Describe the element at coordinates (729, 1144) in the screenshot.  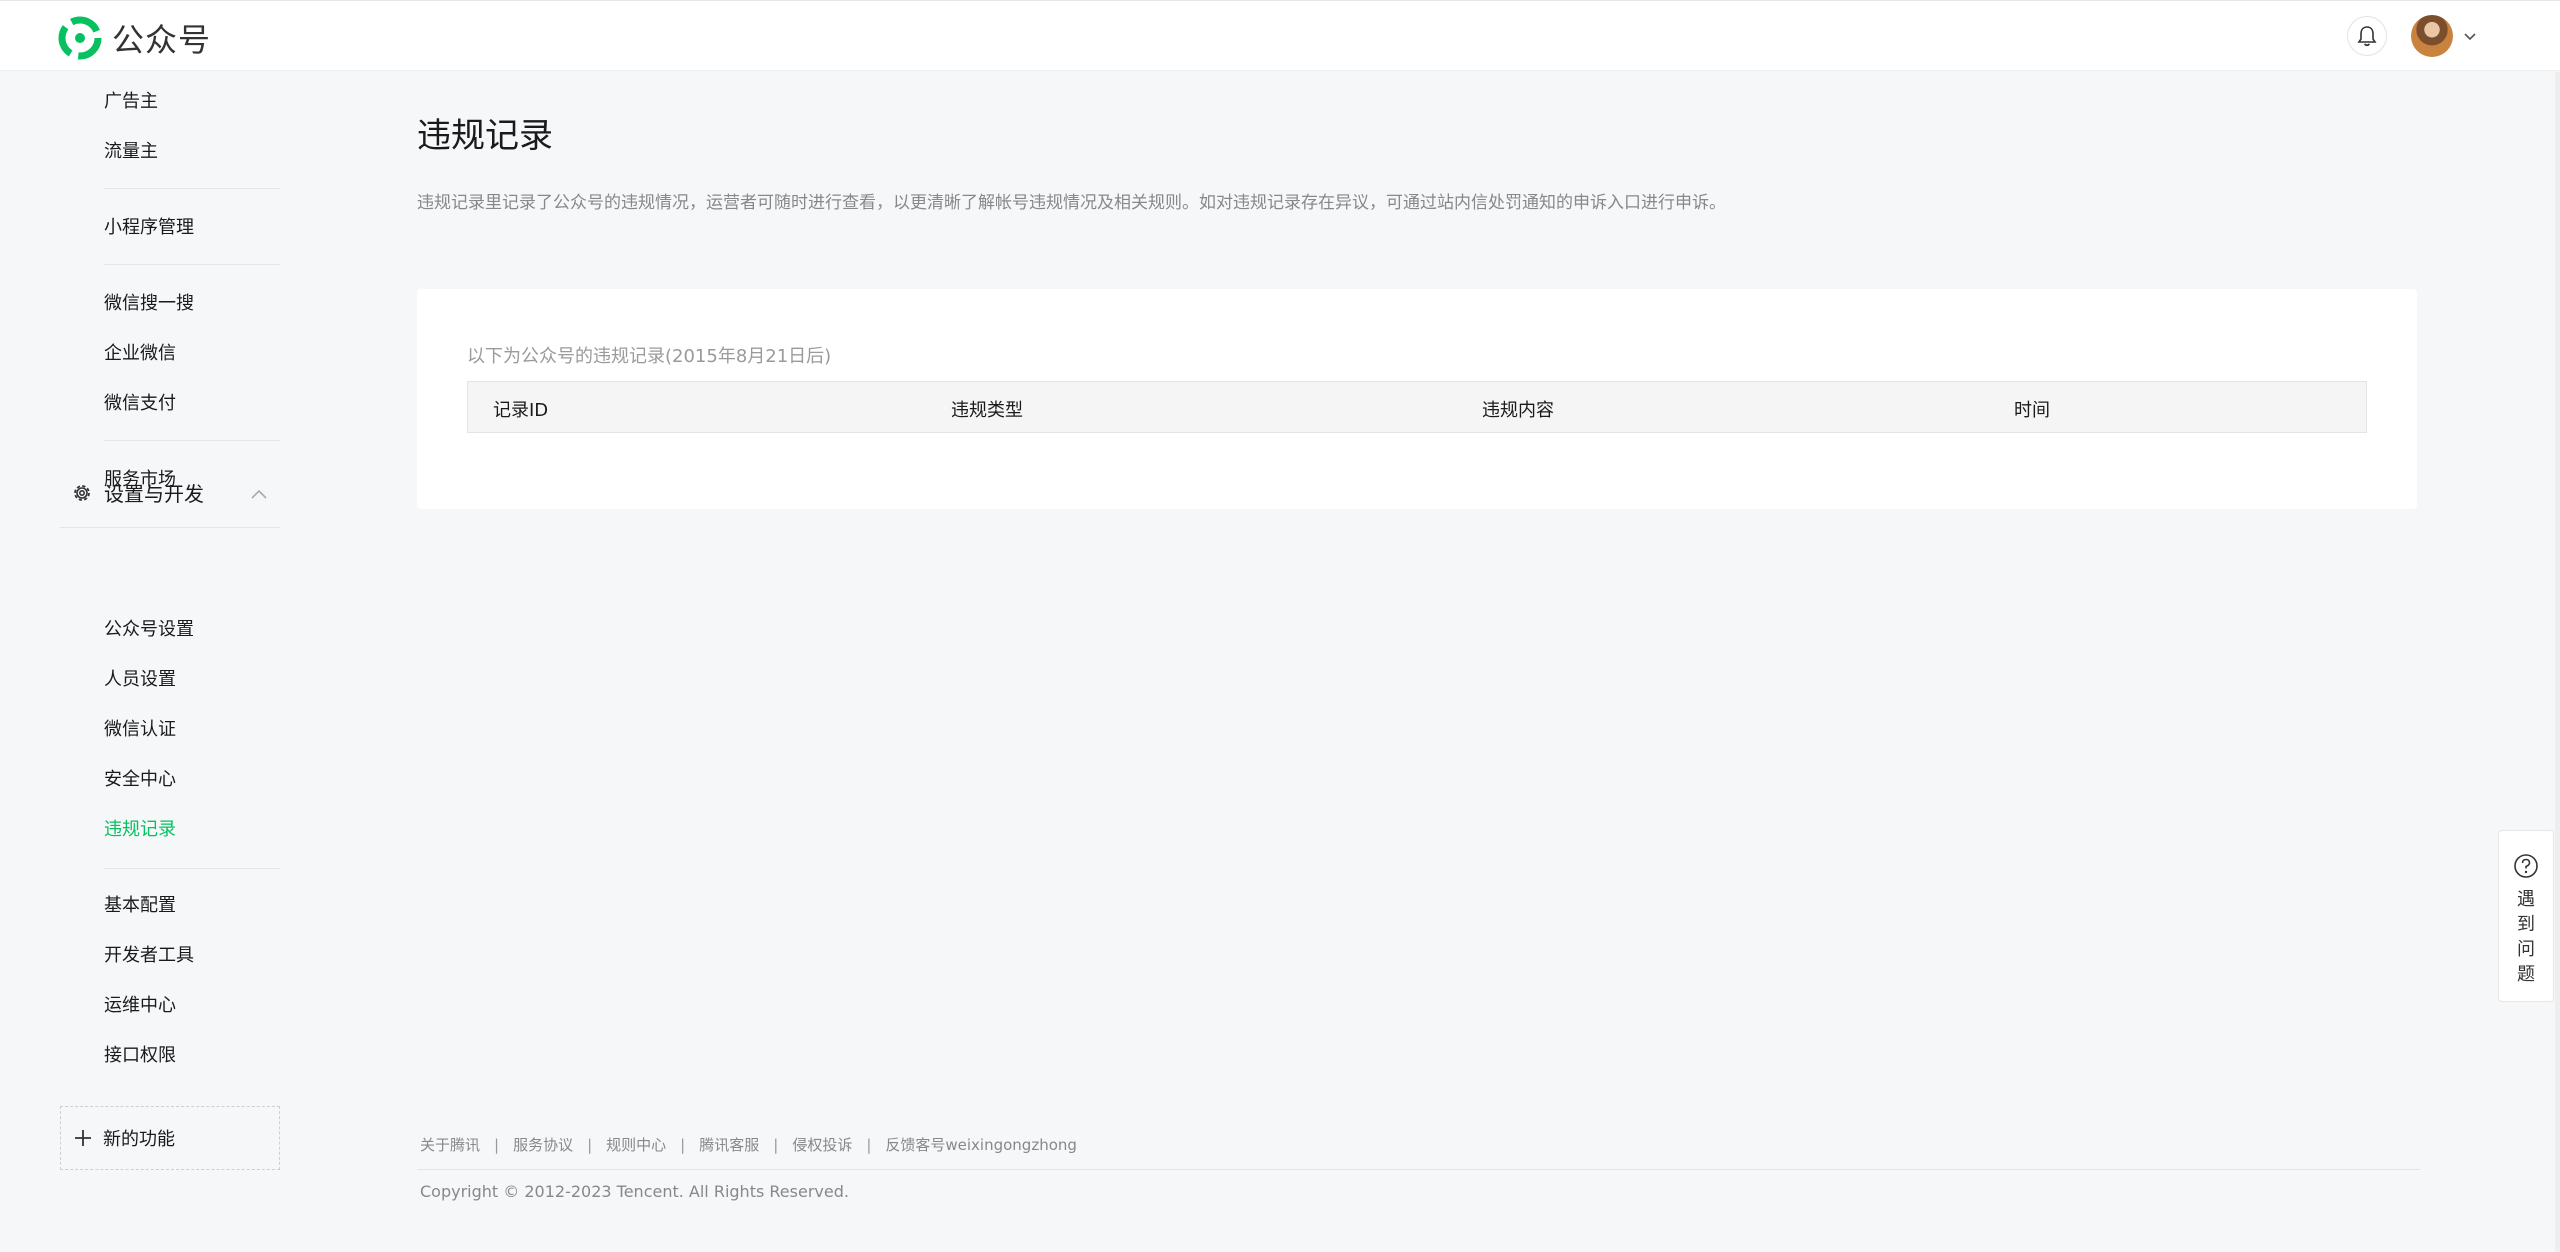
I see `footer-link-support: 腾讯客服` at that location.